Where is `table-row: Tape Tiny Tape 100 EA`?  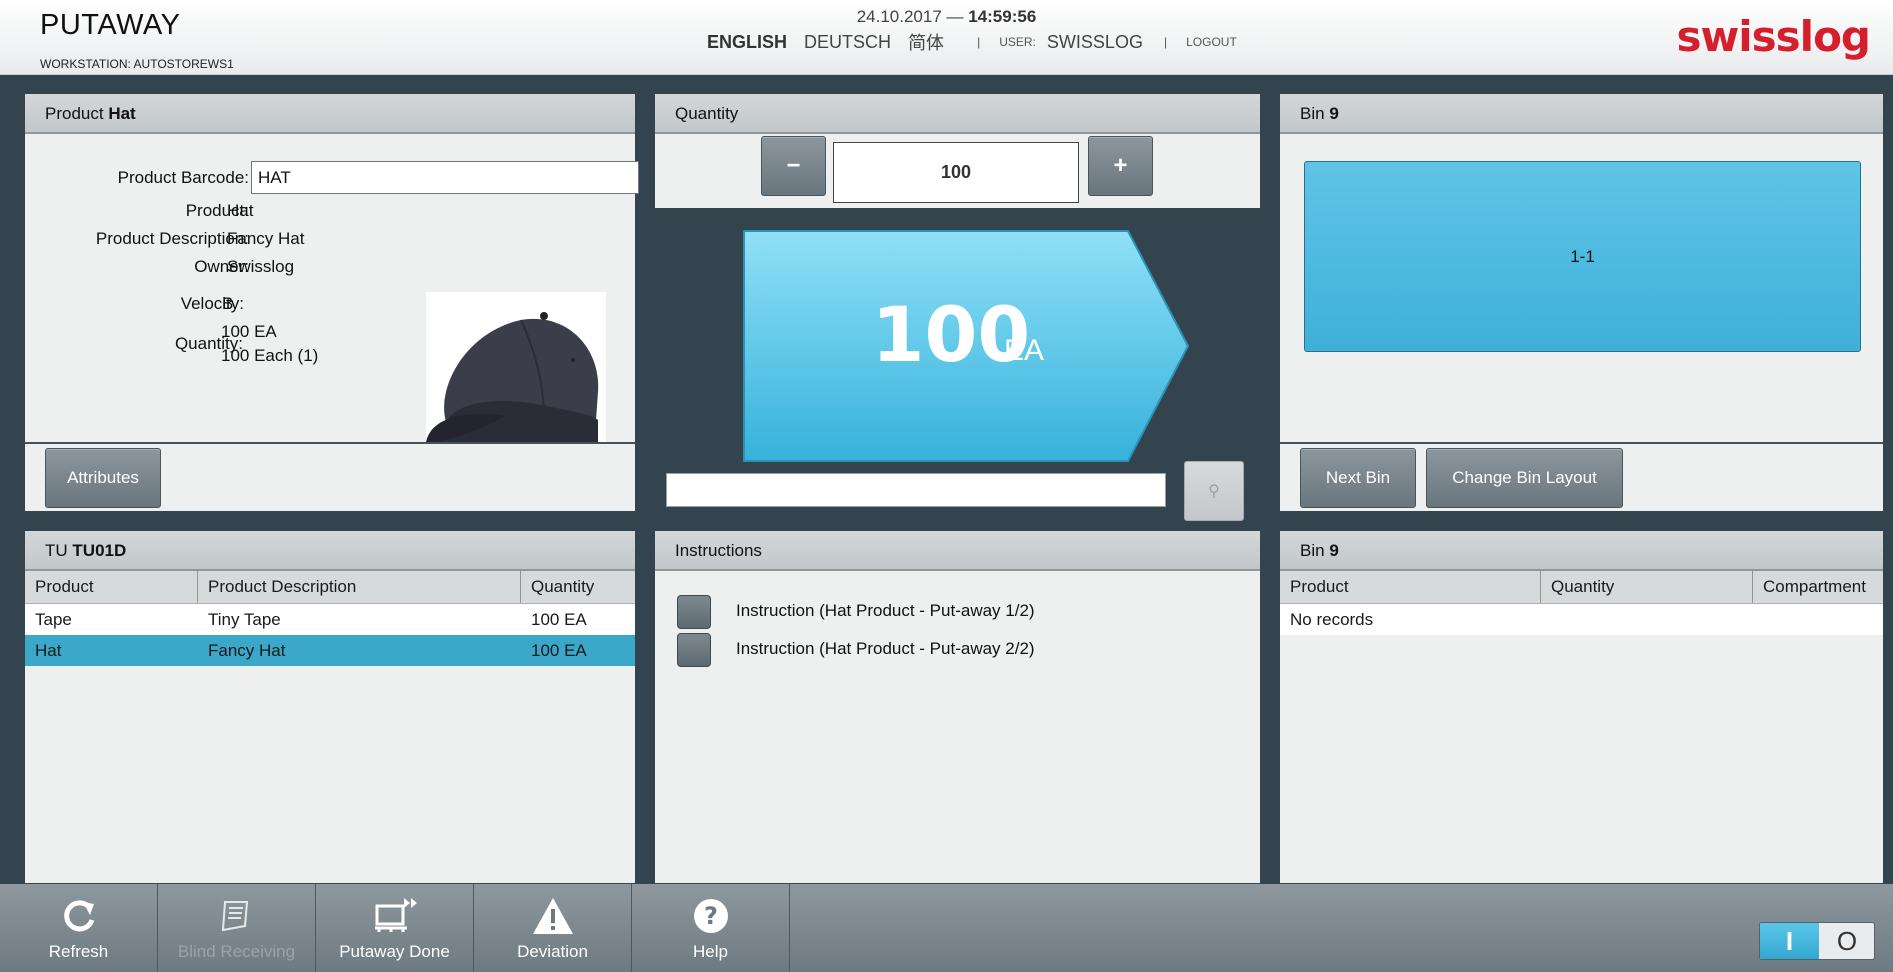
table-row: Tape Tiny Tape 100 EA is located at coordinates (330, 619).